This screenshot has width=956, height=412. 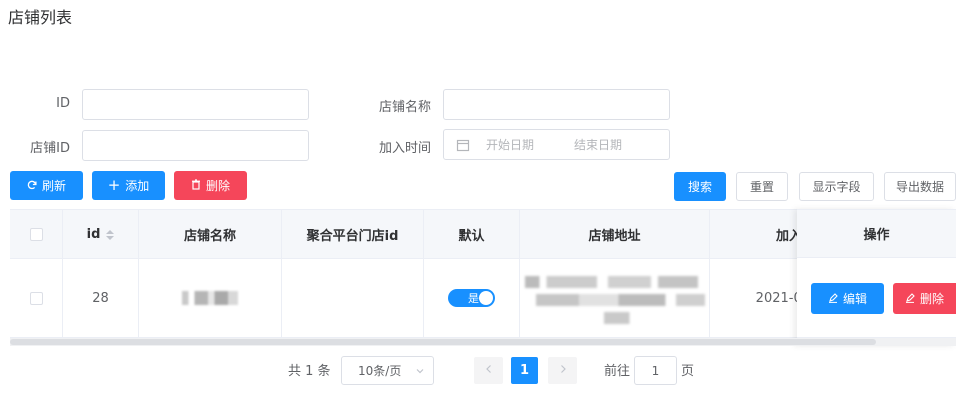 I want to click on columns-button: 显示字段, so click(x=836, y=186).